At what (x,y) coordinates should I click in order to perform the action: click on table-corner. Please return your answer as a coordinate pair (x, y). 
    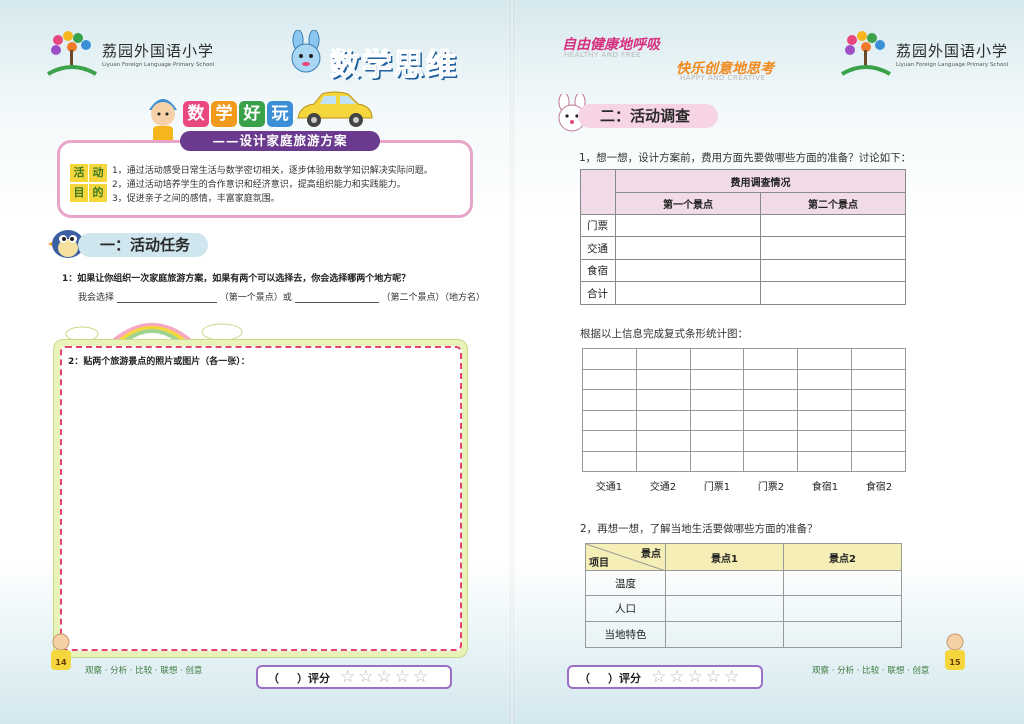
    Looking at the image, I should click on (598, 192).